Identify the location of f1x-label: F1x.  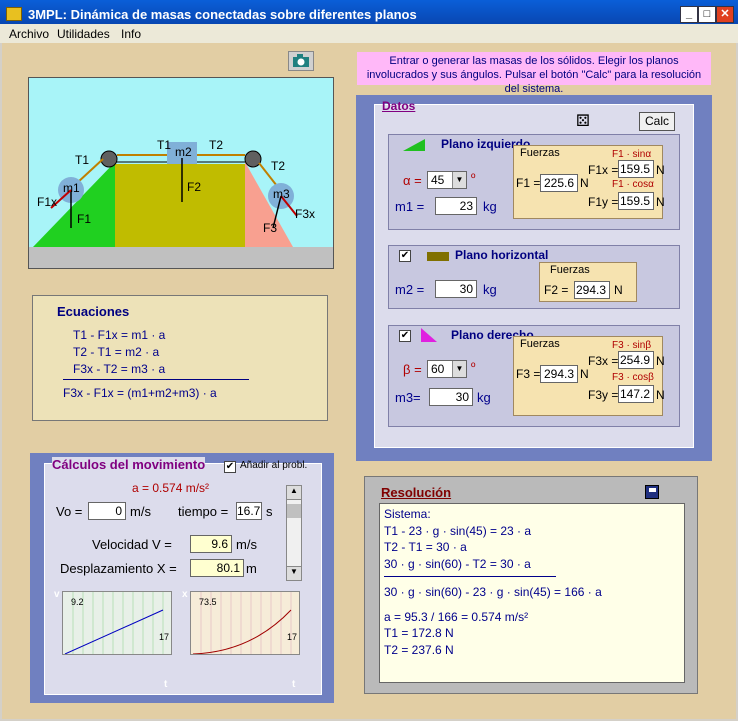
(47, 202).